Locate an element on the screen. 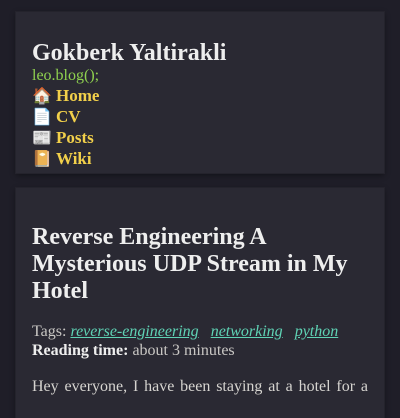 This screenshot has width=400, height=418. main-nav: 🏠 Home 📄 CV 📰 Posts 📔 Wiki is located at coordinates (65, 127).